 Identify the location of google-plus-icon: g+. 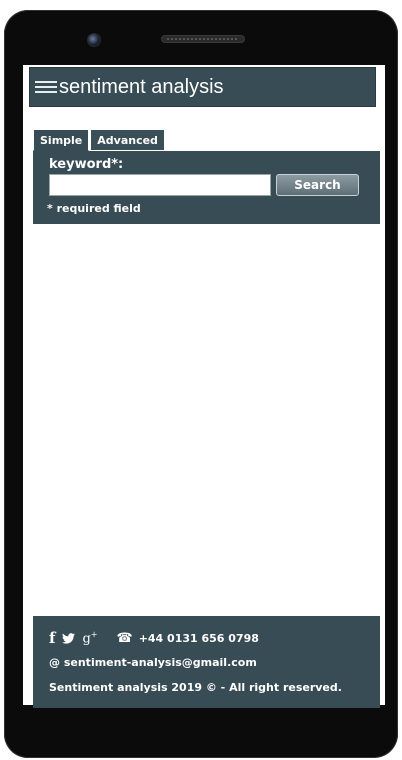
(89, 638).